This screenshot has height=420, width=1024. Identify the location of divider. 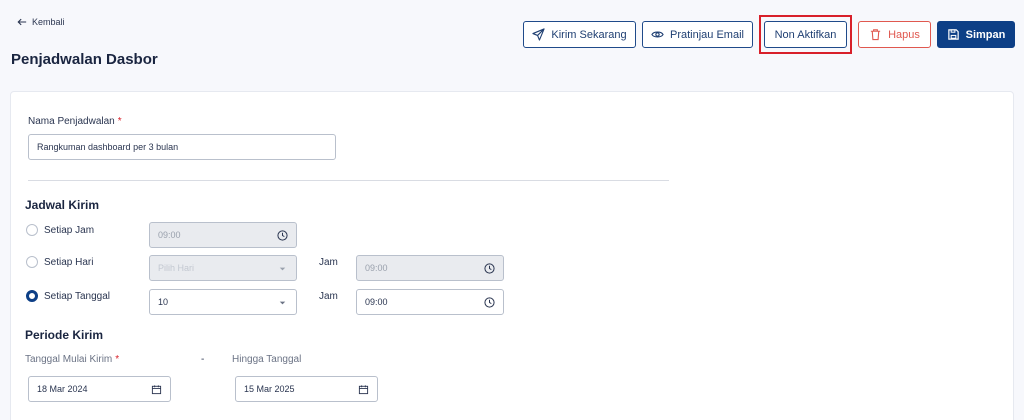
(348, 180).